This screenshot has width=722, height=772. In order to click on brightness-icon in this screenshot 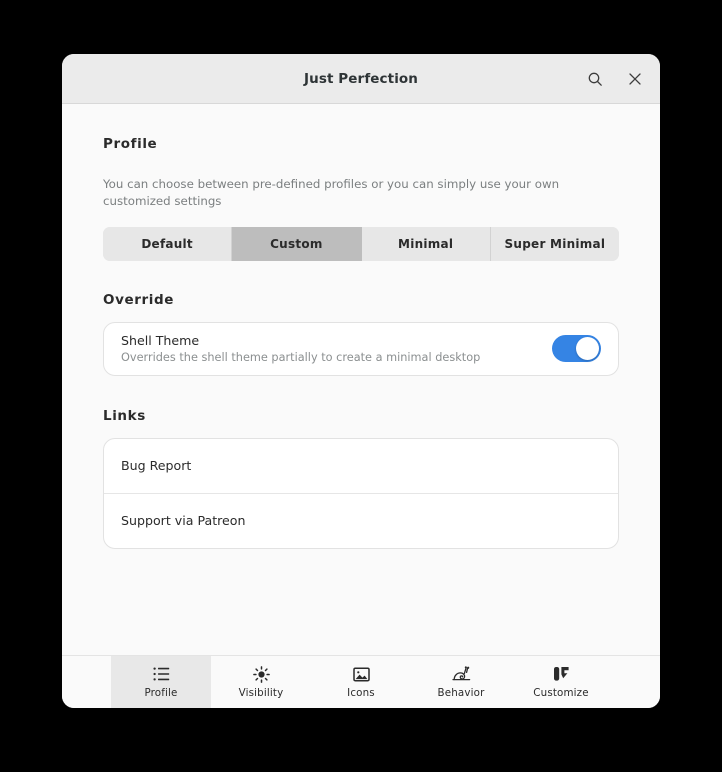, I will do `click(261, 674)`.